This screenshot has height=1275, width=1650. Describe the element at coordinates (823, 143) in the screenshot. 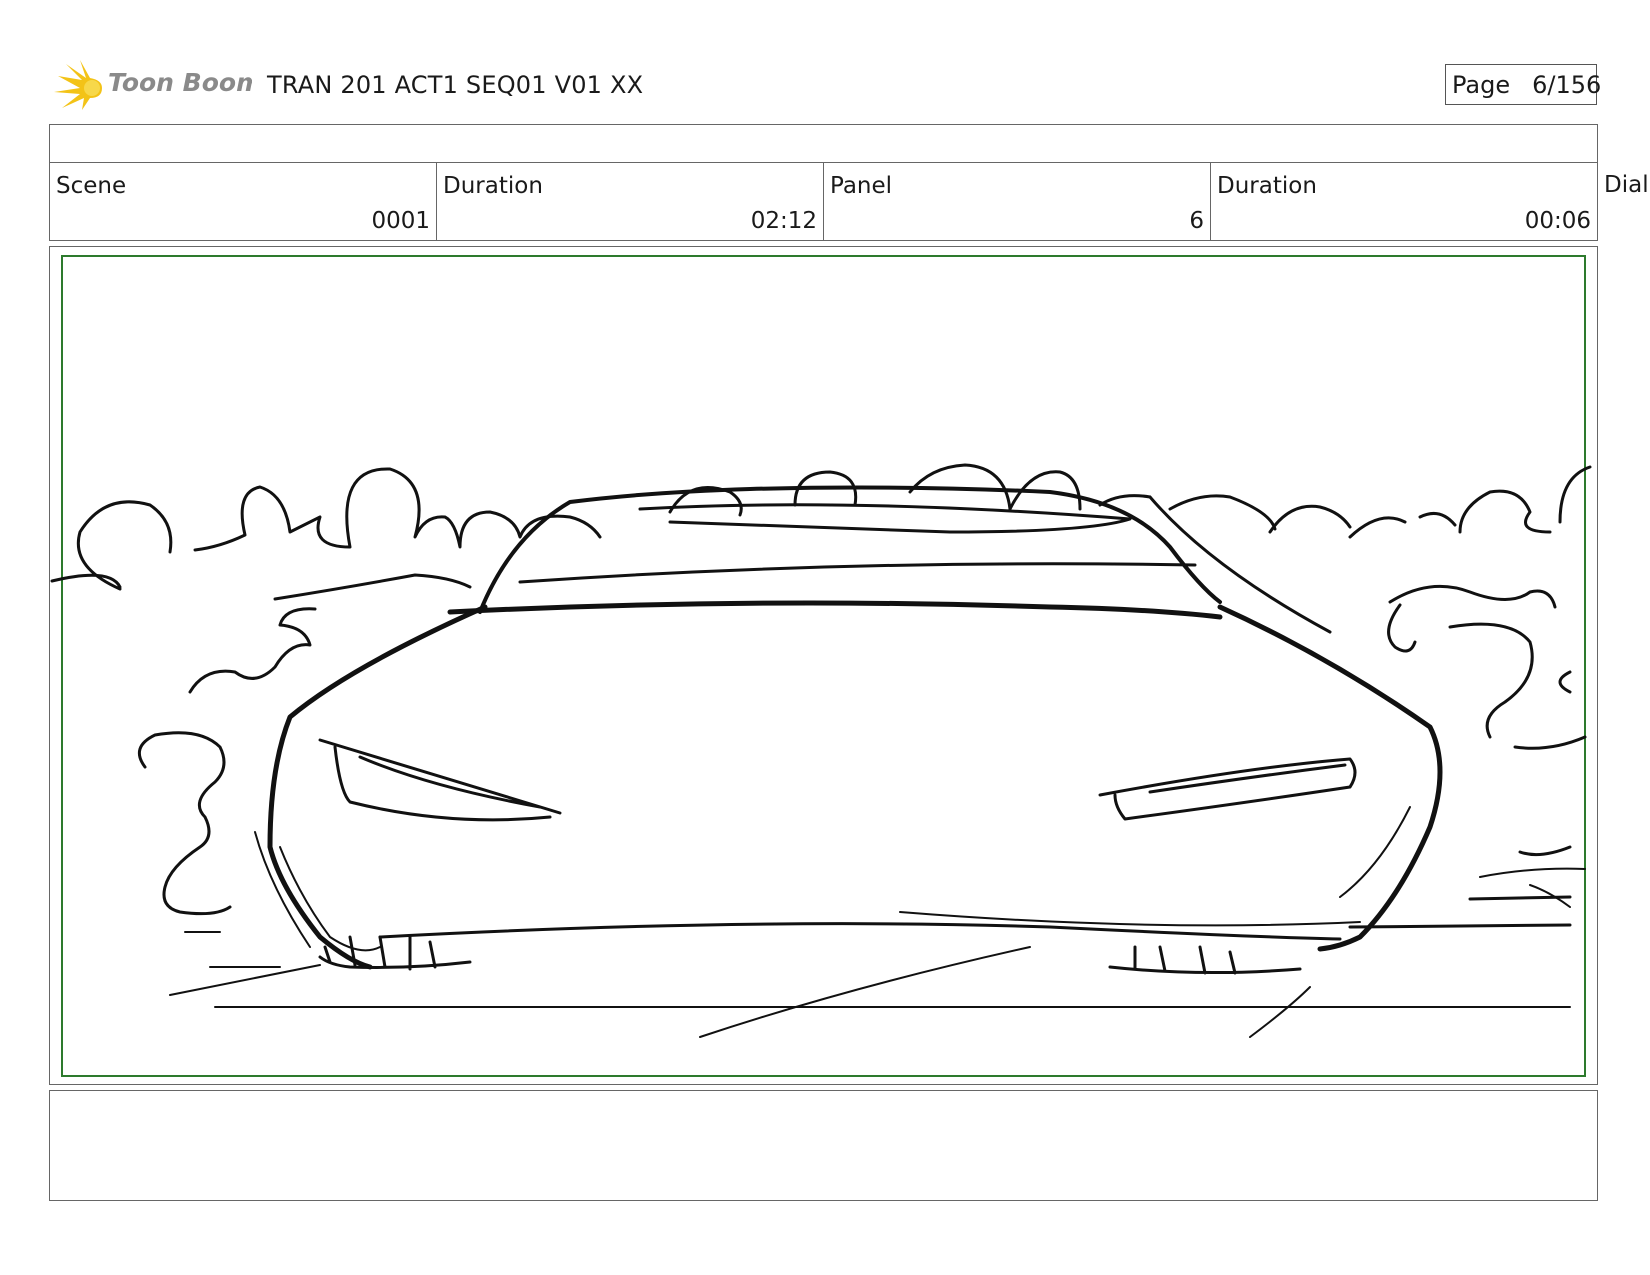

I see `header-blank-row` at that location.